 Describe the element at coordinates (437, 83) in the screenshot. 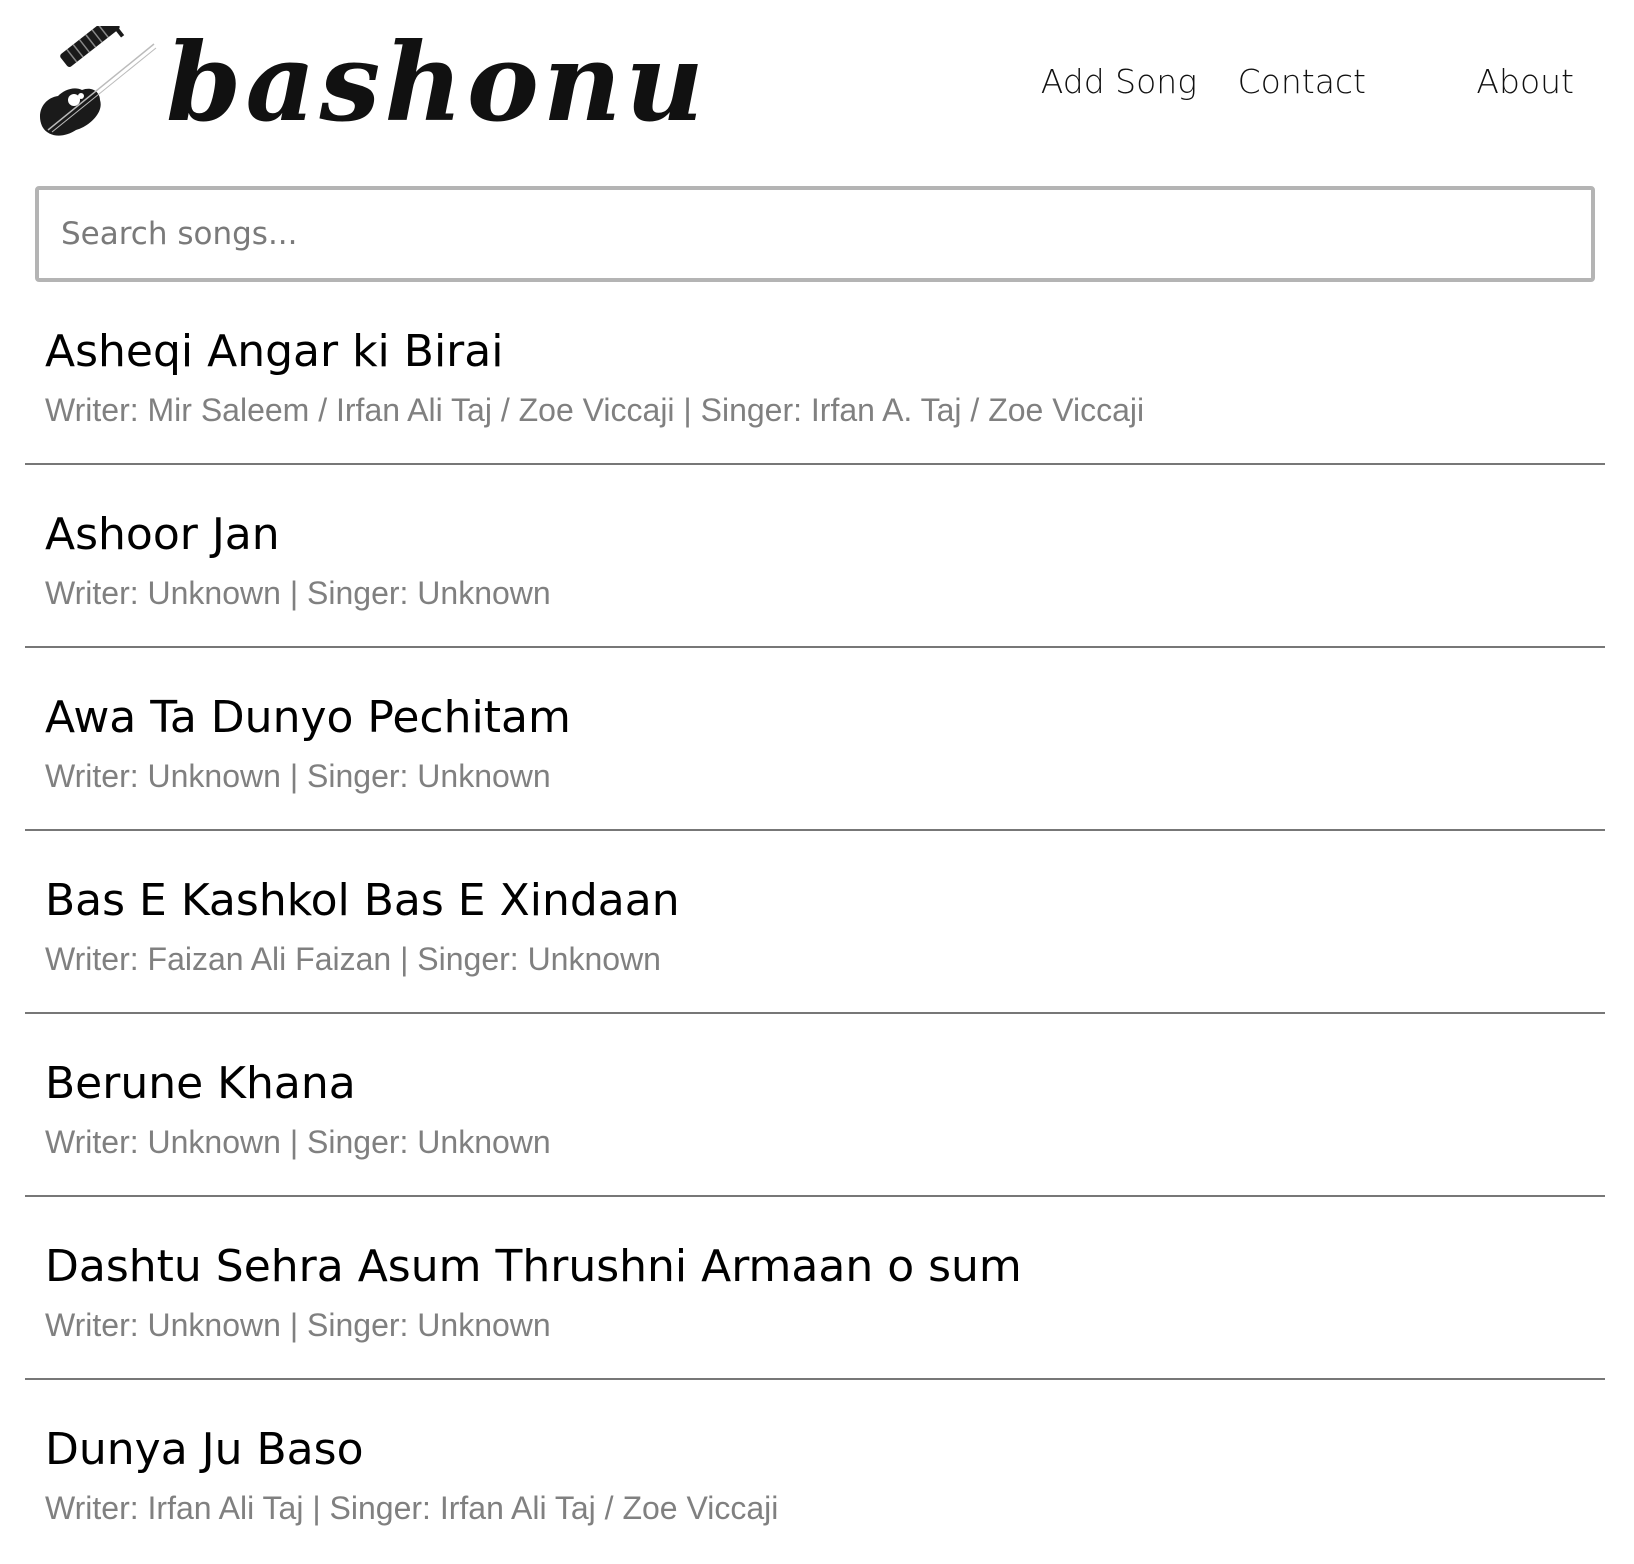

I see `logo-wordmark: bashonu` at that location.